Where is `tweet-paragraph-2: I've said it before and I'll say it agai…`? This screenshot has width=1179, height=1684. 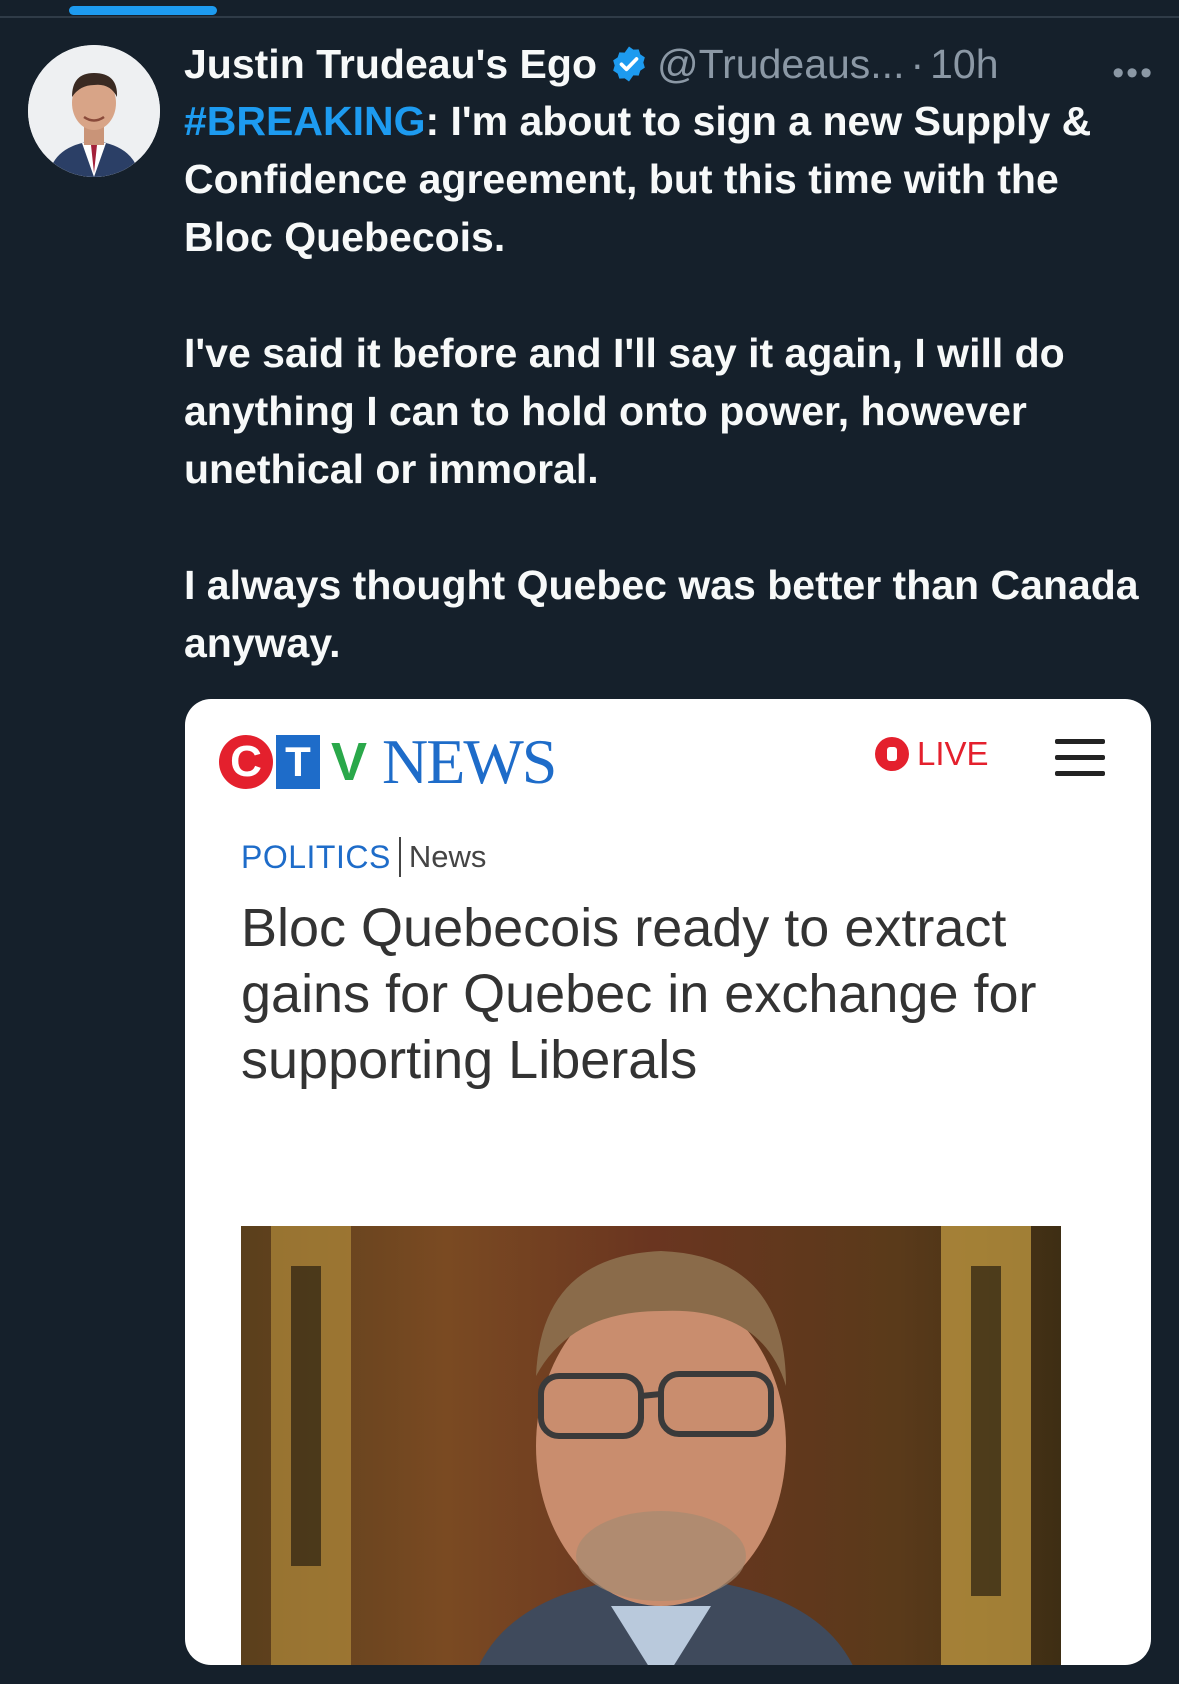
tweet-paragraph-2: I've said it before and I'll say it agai… is located at coordinates (624, 411).